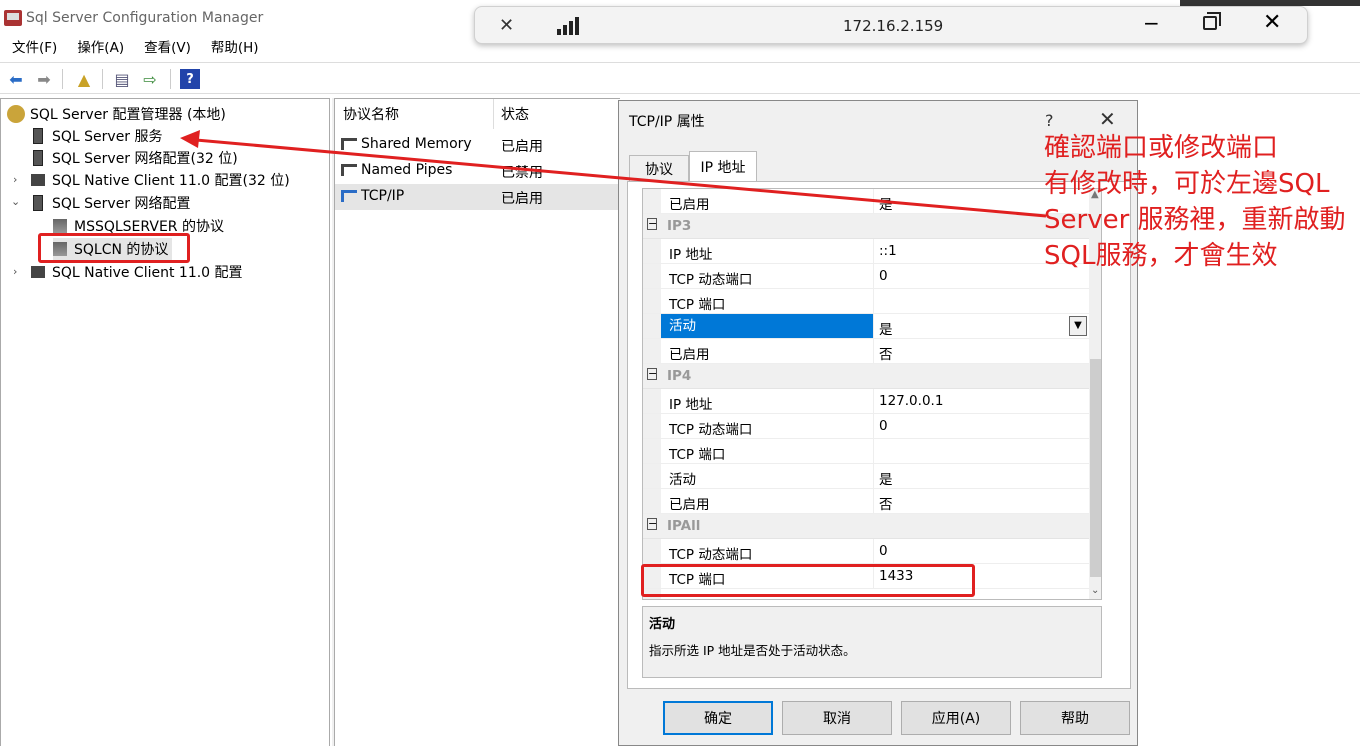 The width and height of the screenshot is (1360, 746). Describe the element at coordinates (1161, 148) in the screenshot. I see `annotation-line: 確認端口或修改端口` at that location.